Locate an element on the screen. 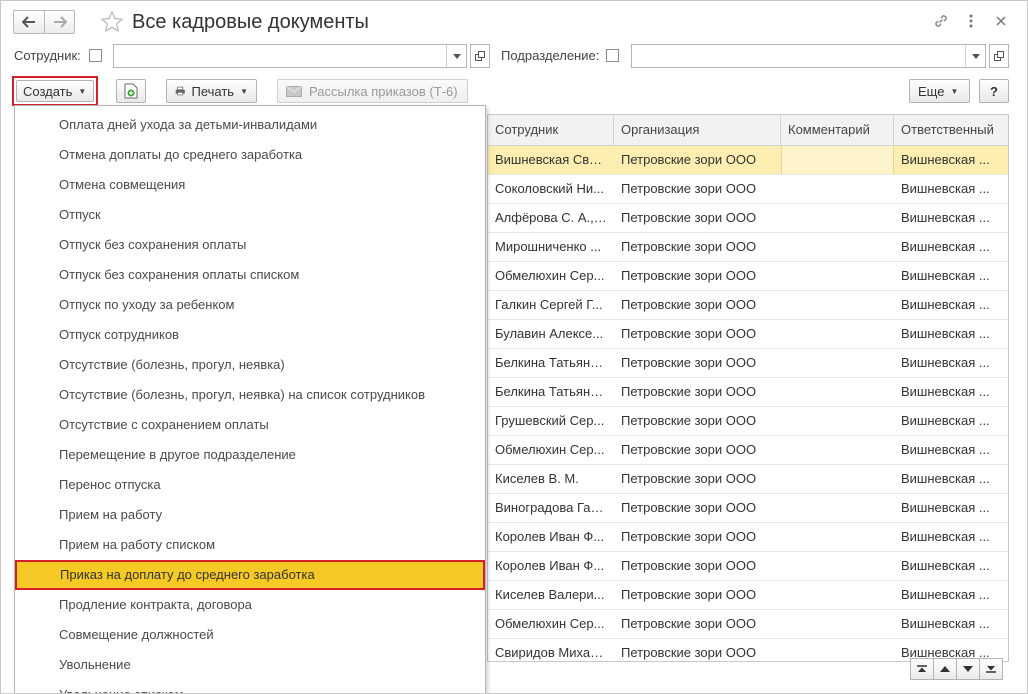 The width and height of the screenshot is (1028, 694). menu-item: Перенос отпуска is located at coordinates (250, 485).